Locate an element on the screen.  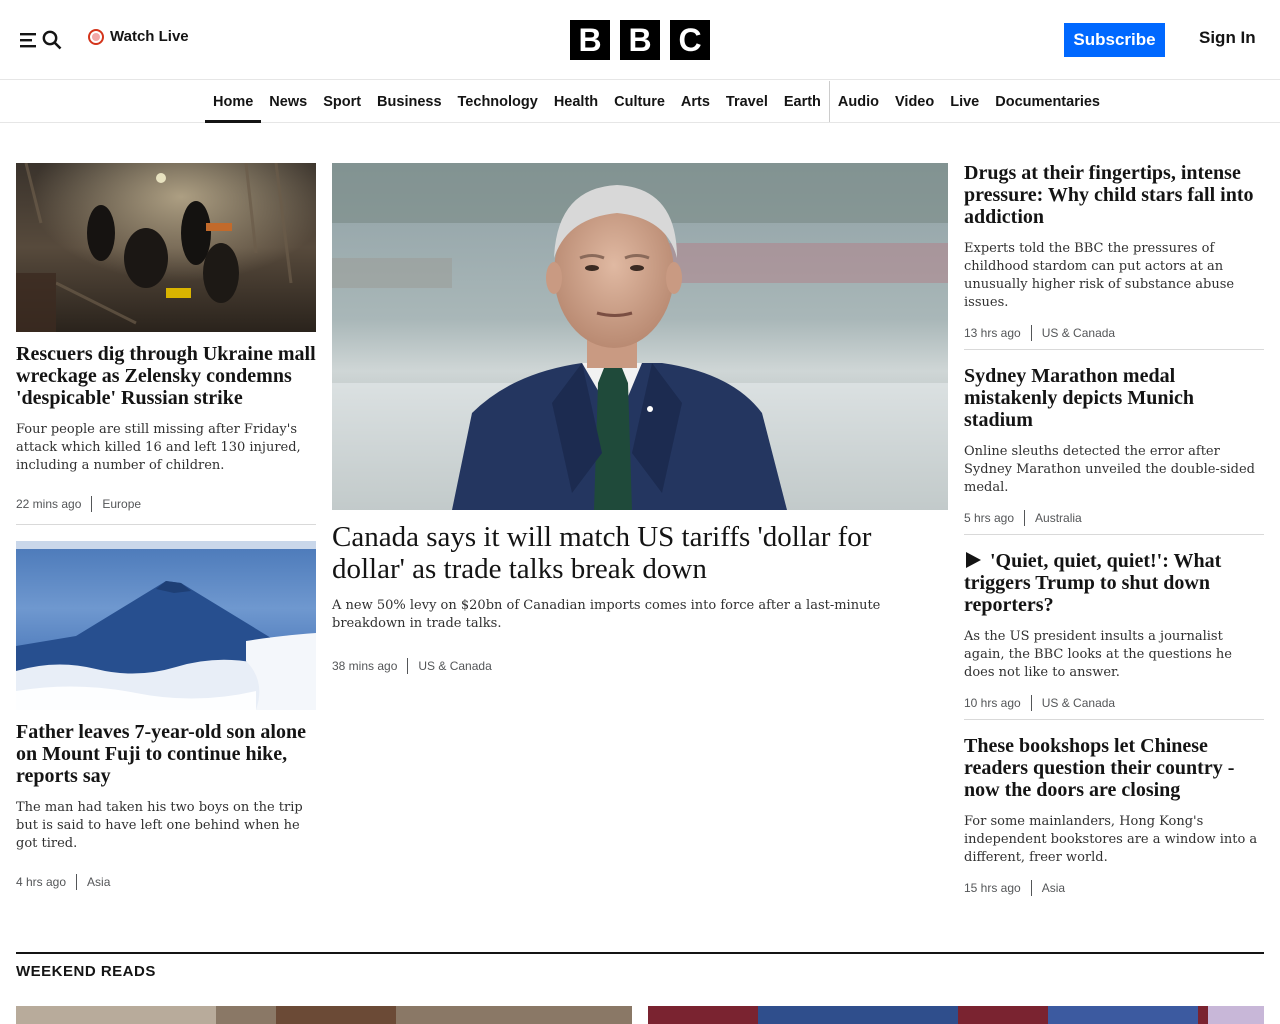
article-meta: 38 mins ago US & Canada is located at coordinates (412, 666).